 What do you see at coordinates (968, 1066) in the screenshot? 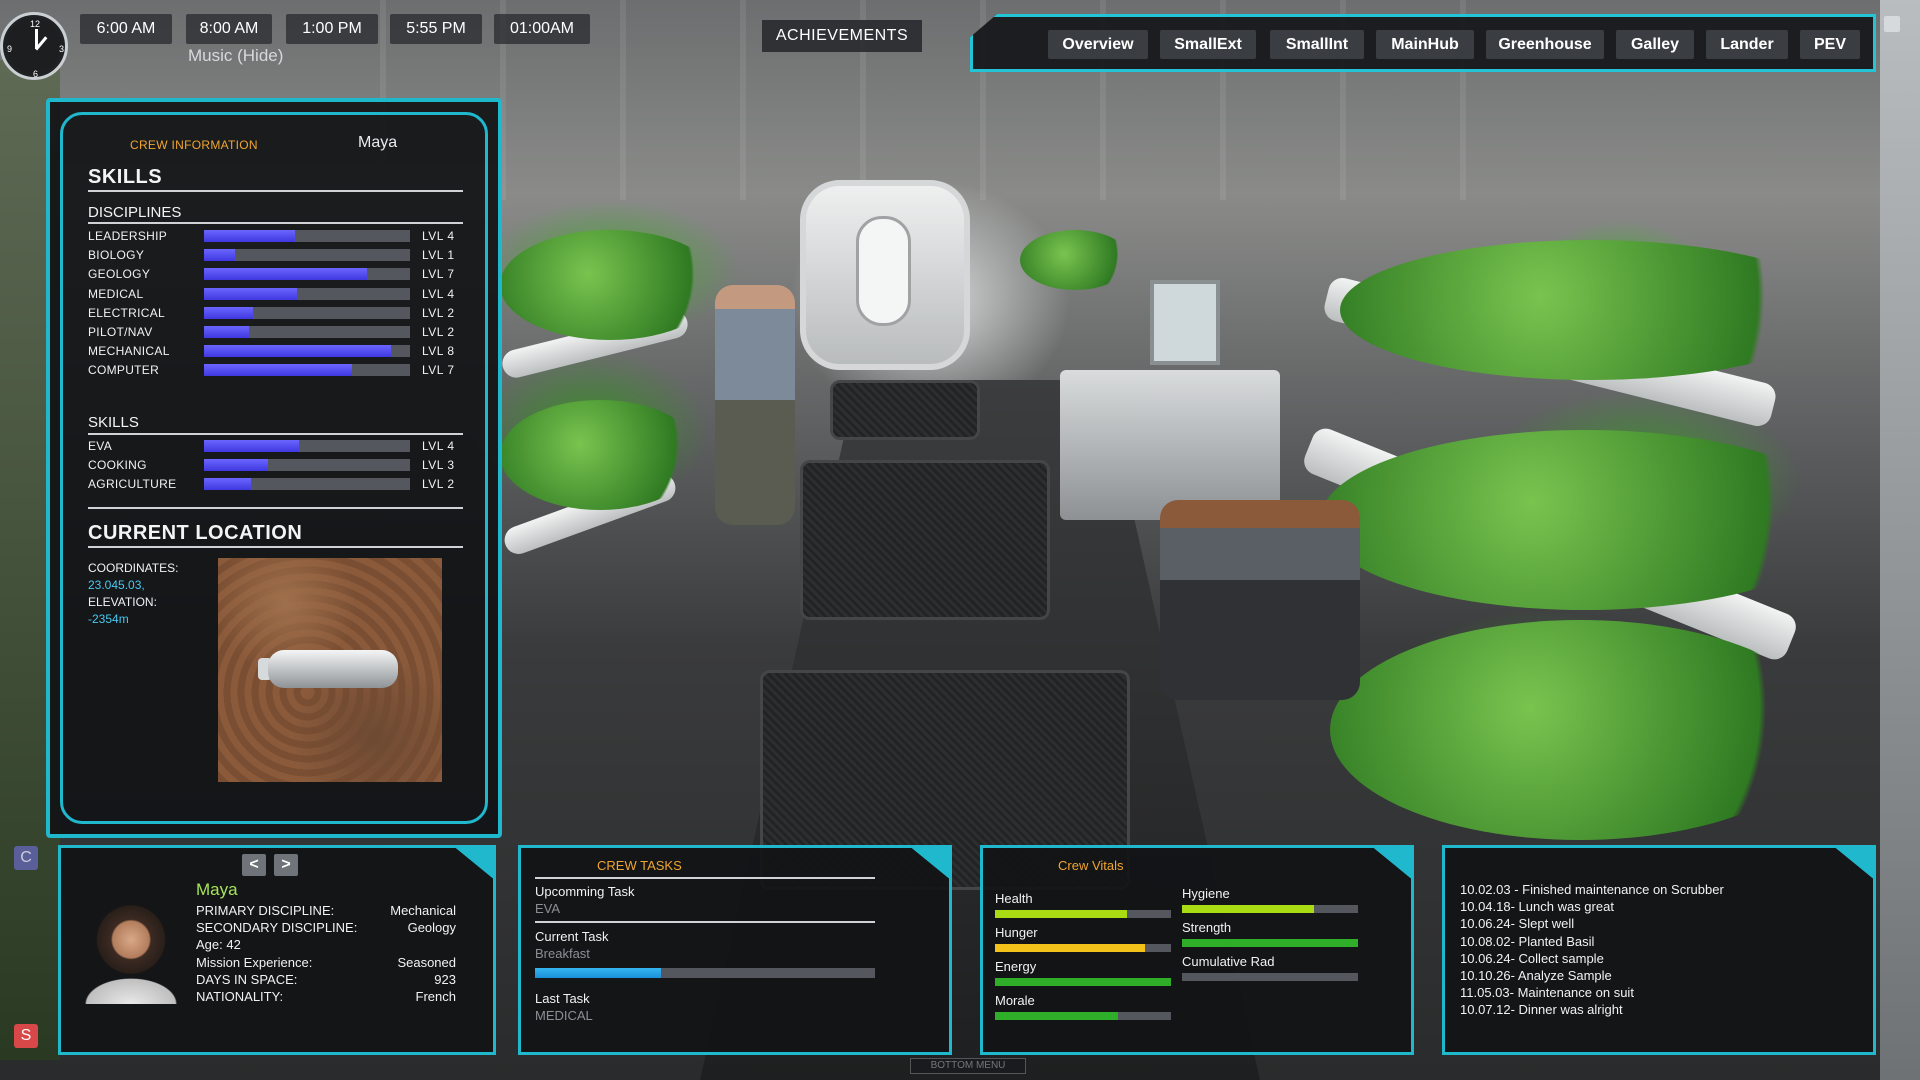
I see `bottom-menu-button: BOTTOM MENU` at bounding box center [968, 1066].